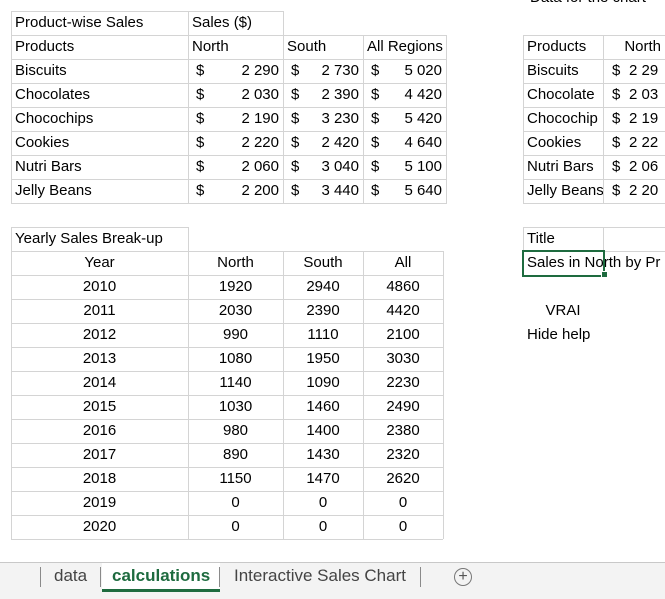 Image resolution: width=665 pixels, height=599 pixels. Describe the element at coordinates (323, 287) in the screenshot. I see `yearly-cell-south: 2940` at that location.